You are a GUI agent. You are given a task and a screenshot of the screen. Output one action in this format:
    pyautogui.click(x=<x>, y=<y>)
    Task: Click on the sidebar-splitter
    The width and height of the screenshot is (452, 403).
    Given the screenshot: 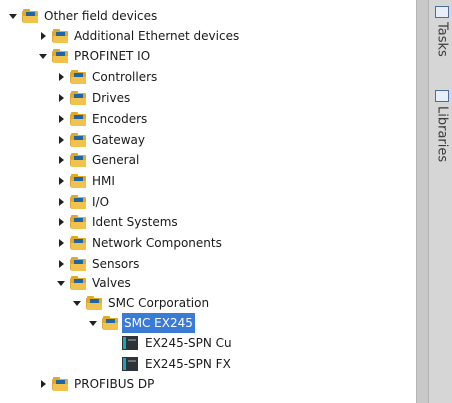 What is the action you would take?
    pyautogui.click(x=423, y=201)
    